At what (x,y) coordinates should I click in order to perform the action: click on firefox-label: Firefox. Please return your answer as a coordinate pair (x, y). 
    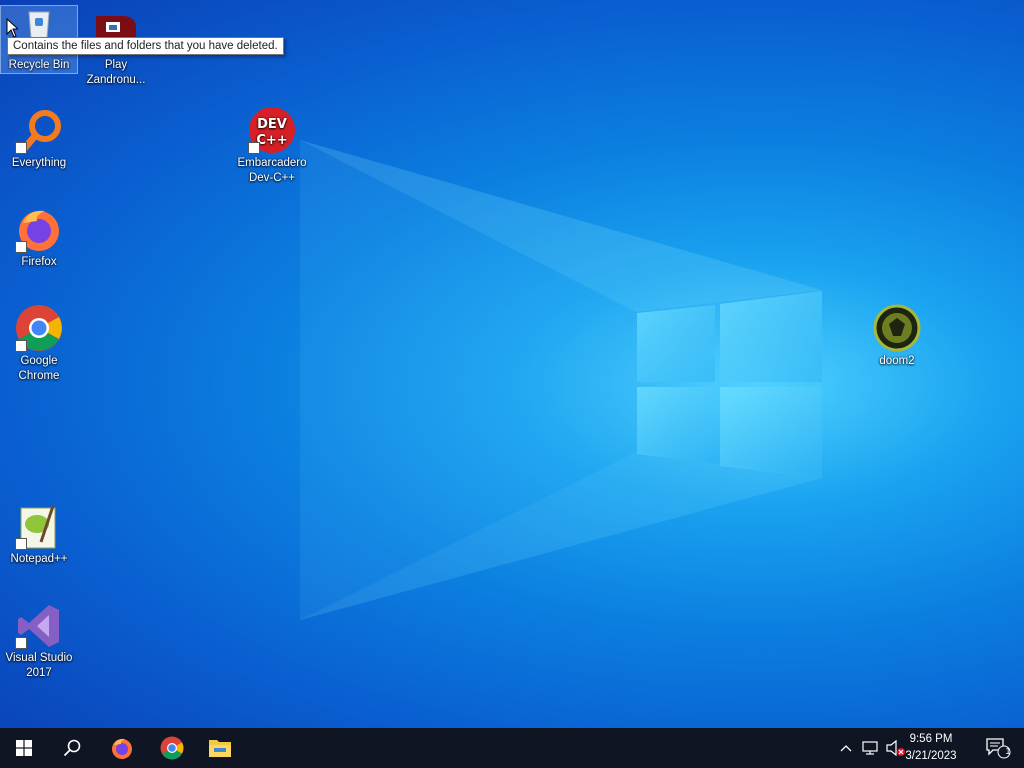
    Looking at the image, I should click on (39, 262).